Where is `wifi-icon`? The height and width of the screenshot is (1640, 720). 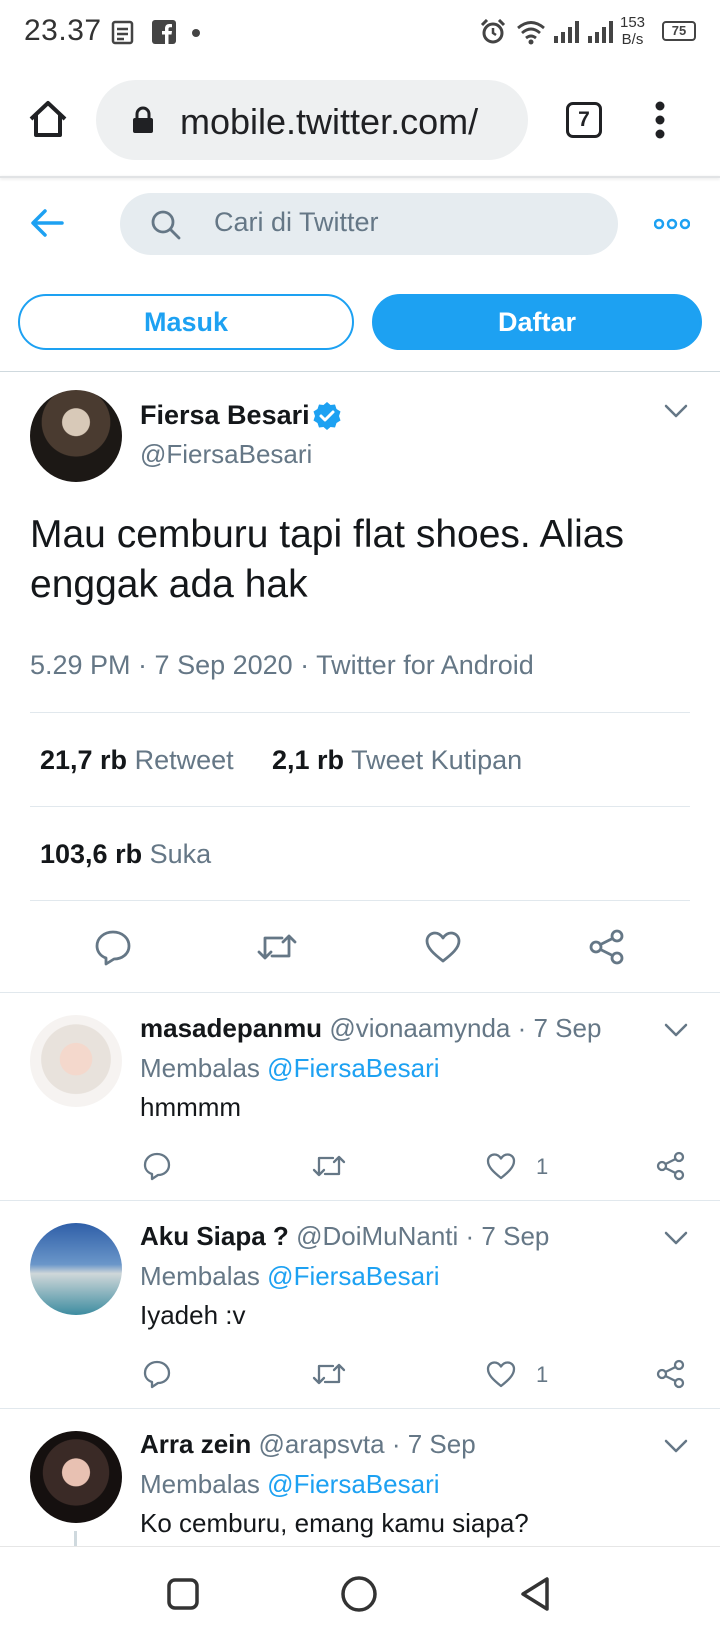 wifi-icon is located at coordinates (531, 33).